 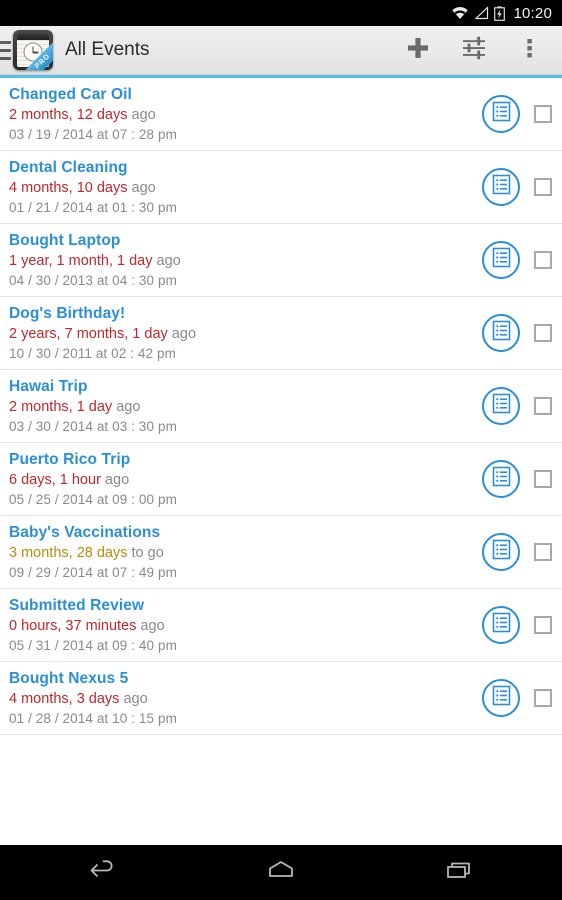 I want to click on action-bar-actions, so click(x=474, y=50).